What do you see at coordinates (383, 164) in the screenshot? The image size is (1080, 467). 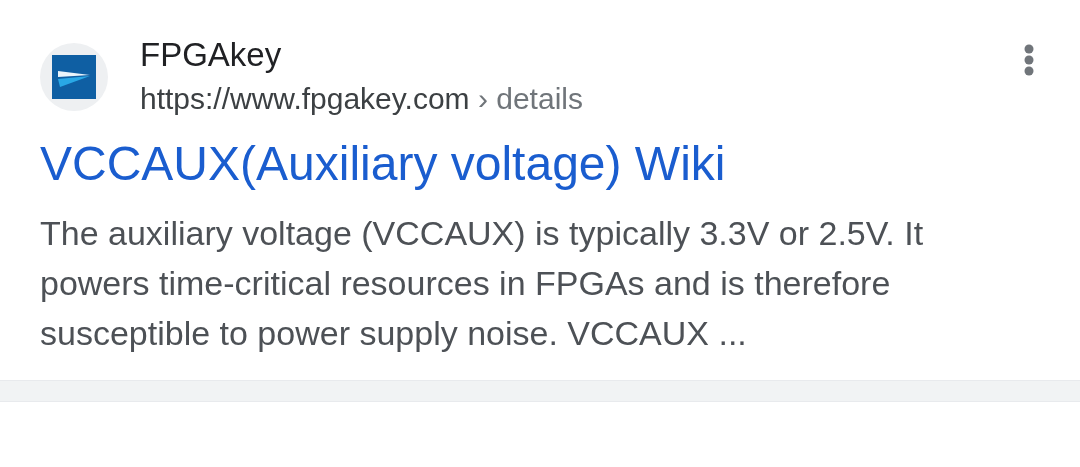 I see `result-title-link: VCCAUX(Auxiliary voltage) Wiki` at bounding box center [383, 164].